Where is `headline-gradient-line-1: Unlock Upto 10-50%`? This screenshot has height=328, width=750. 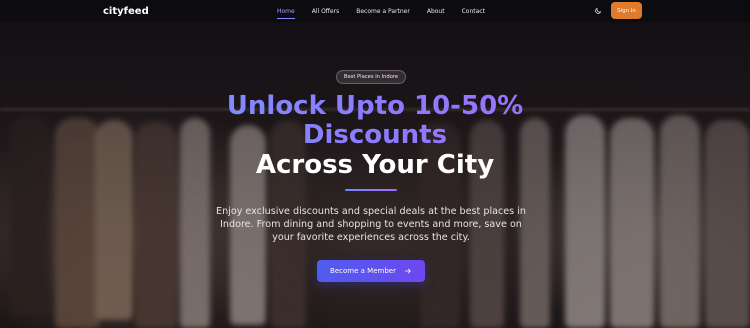 headline-gradient-line-1: Unlock Upto 10-50% is located at coordinates (375, 106).